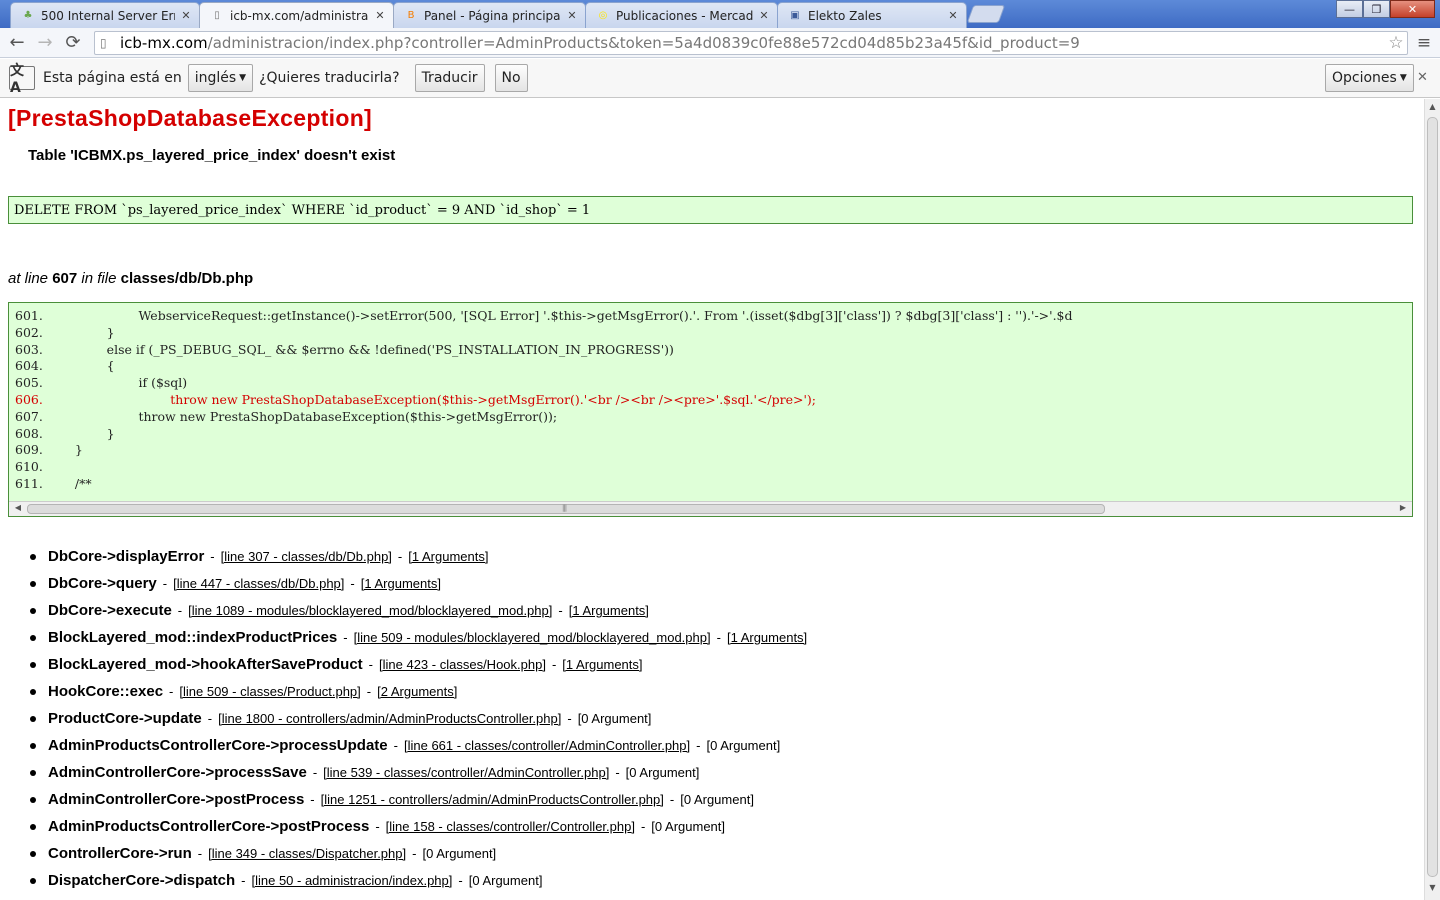 The image size is (1440, 900). Describe the element at coordinates (220, 78) in the screenshot. I see `language-select: inglés ▼` at that location.